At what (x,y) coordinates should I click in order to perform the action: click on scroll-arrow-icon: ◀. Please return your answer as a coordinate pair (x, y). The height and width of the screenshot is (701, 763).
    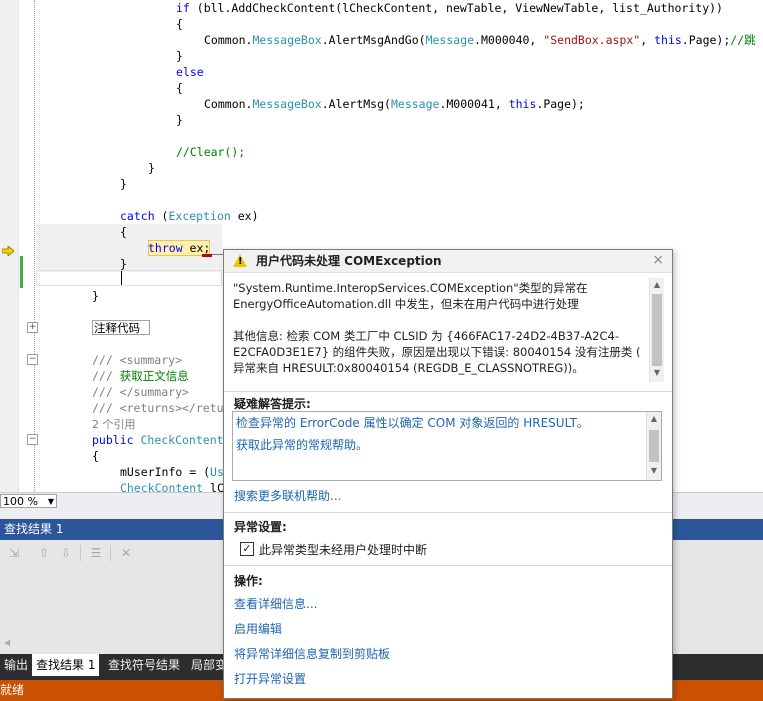
    Looking at the image, I should click on (7, 642).